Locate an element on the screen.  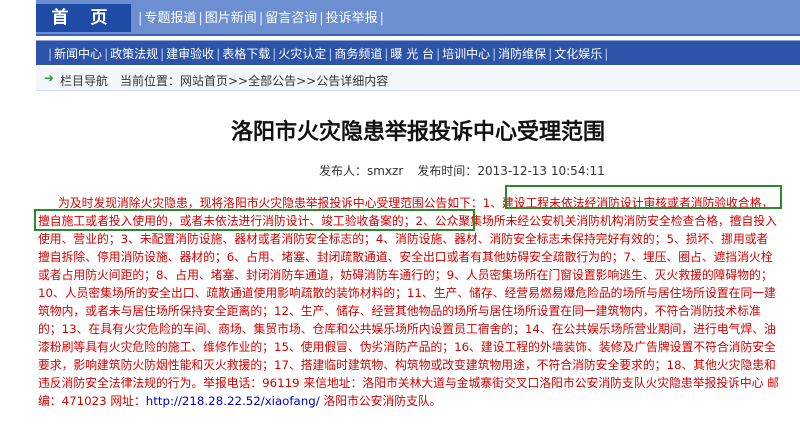
top-link-complaint-report: 投诉举报 is located at coordinates (352, 18).